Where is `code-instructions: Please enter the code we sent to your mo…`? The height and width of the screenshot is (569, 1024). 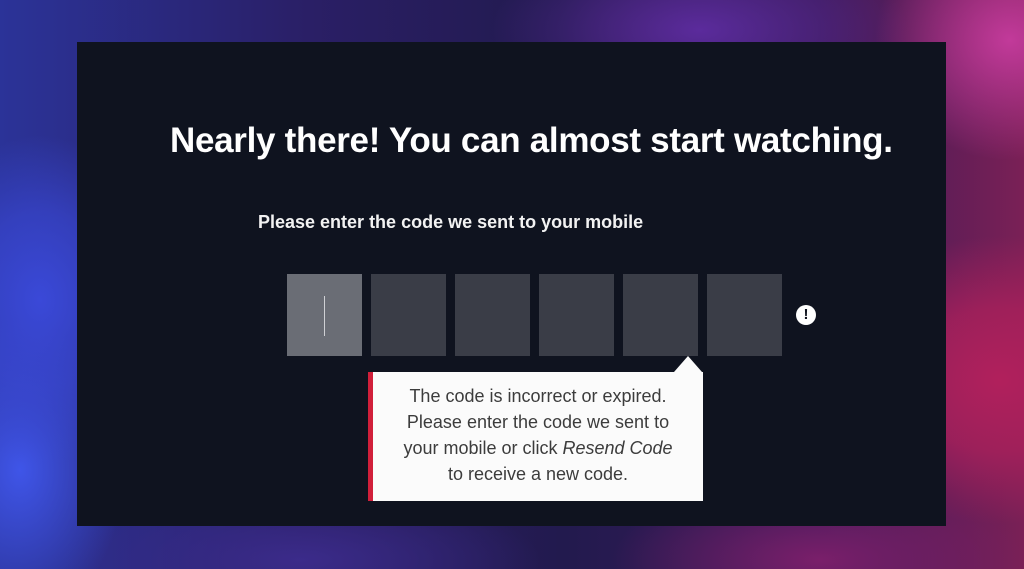
code-instructions: Please enter the code we sent to your mo… is located at coordinates (451, 222).